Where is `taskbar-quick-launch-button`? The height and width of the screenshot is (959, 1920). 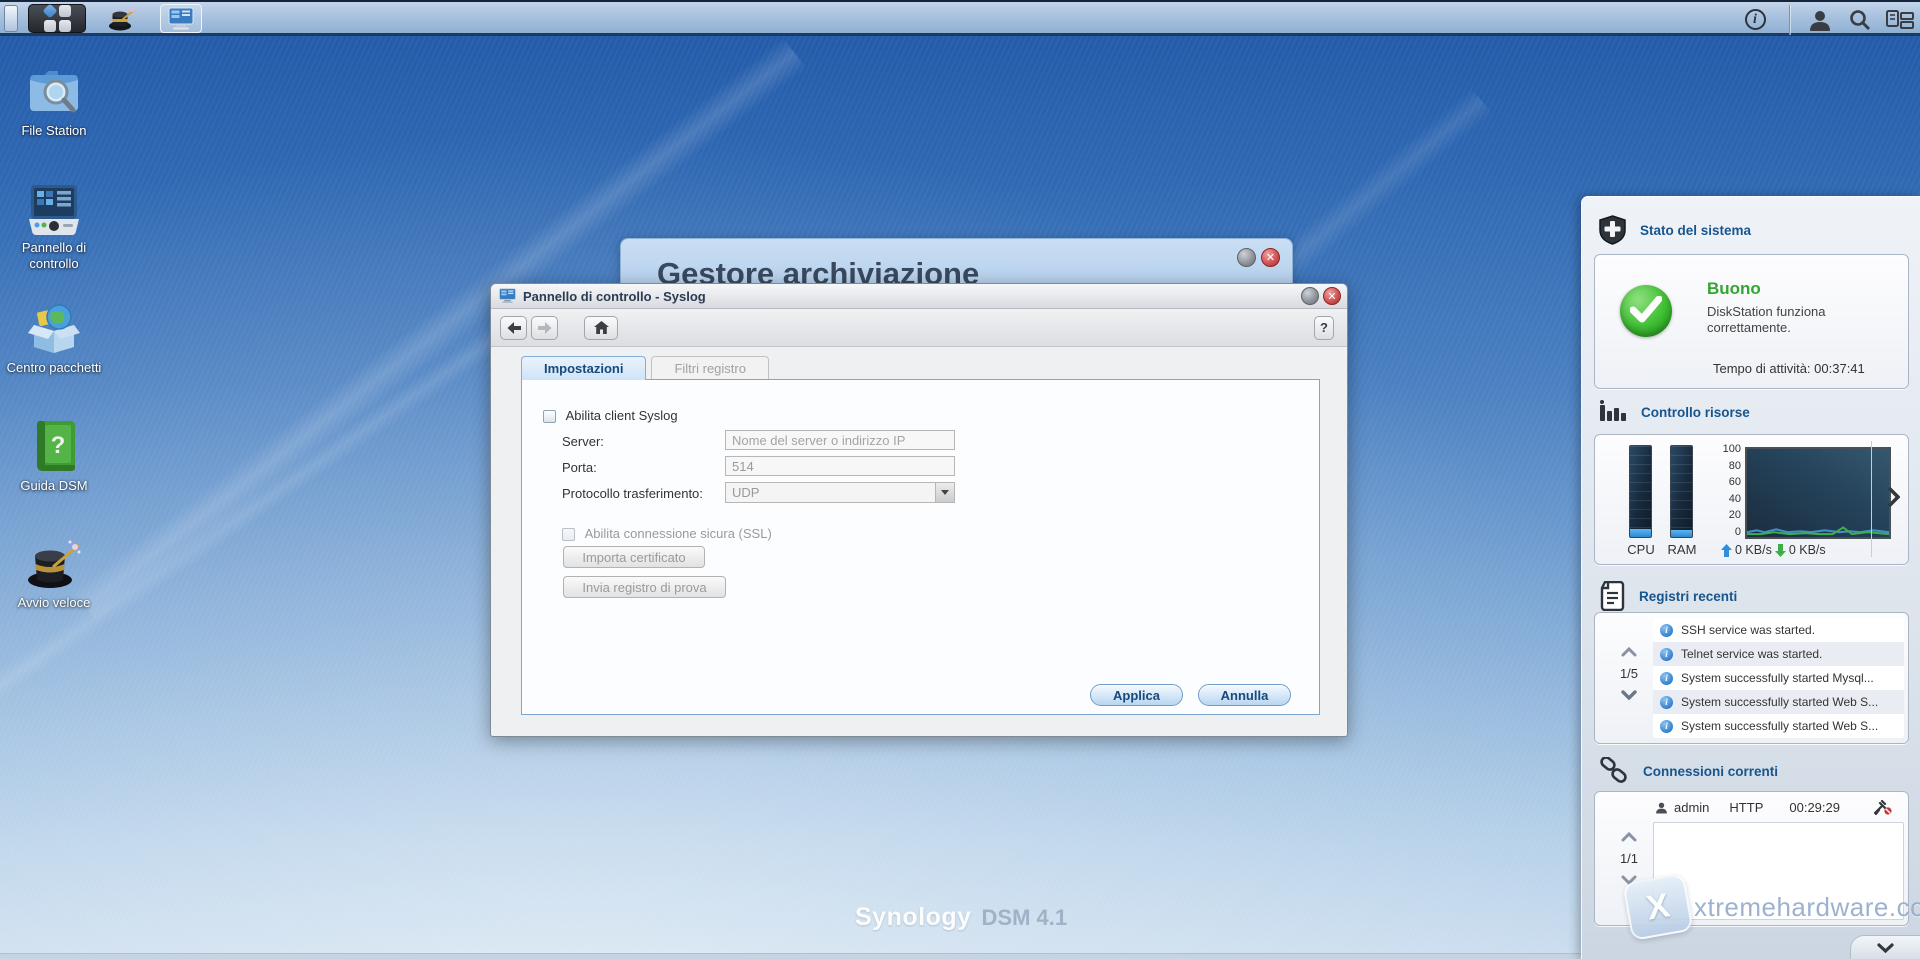 taskbar-quick-launch-button is located at coordinates (122, 18).